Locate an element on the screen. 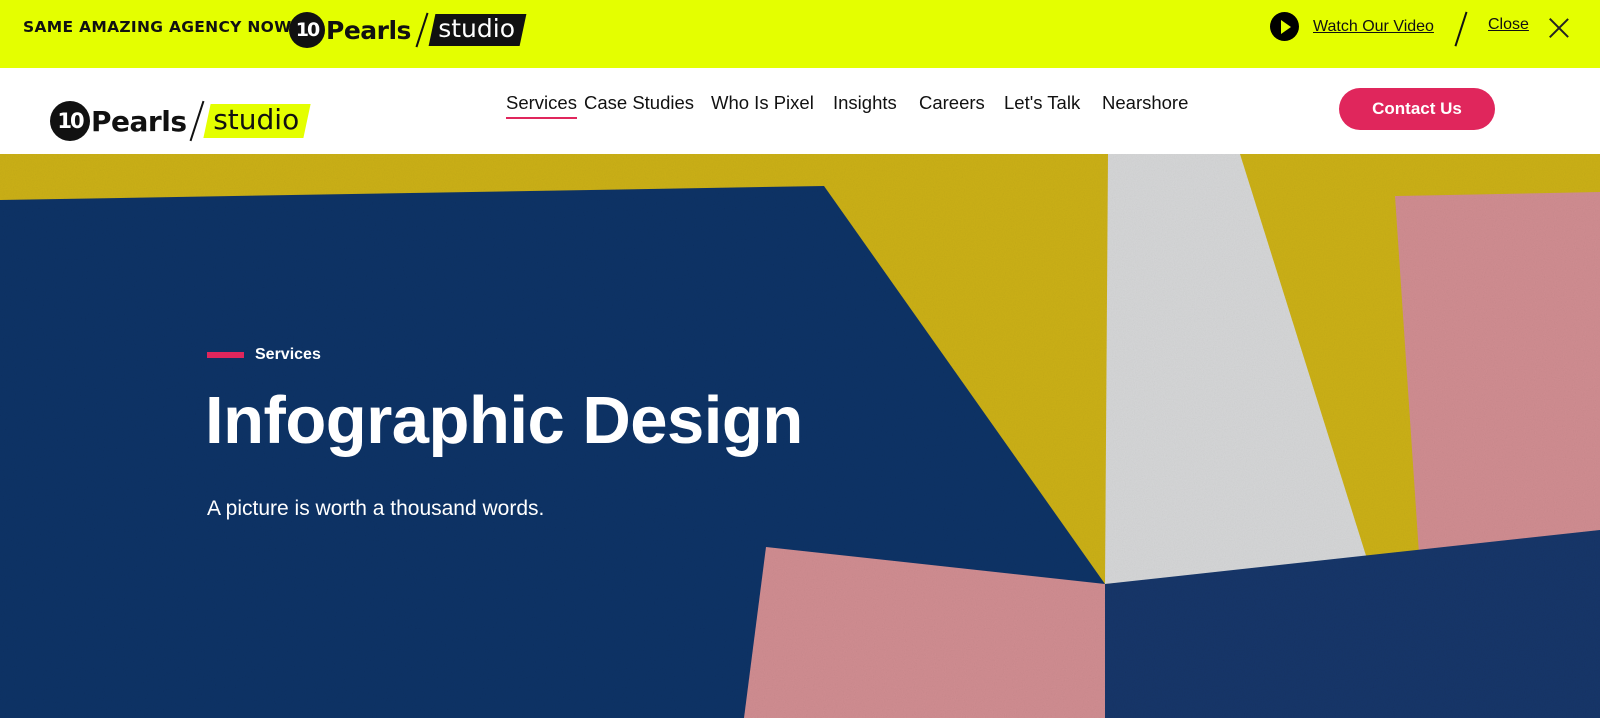  announcement-logo: 10 Pearls studio is located at coordinates (408, 30).